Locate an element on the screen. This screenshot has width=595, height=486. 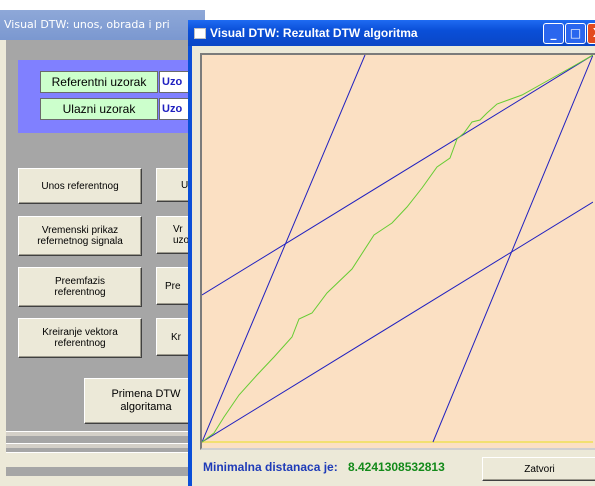
maximize-button: □ is located at coordinates (575, 33).